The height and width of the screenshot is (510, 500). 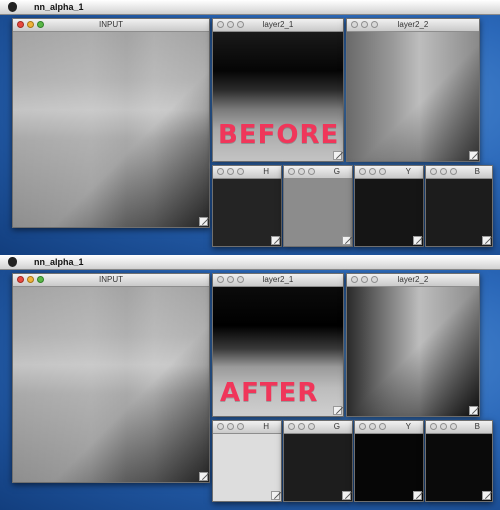 What do you see at coordinates (111, 384) in the screenshot?
I see `input-image` at bounding box center [111, 384].